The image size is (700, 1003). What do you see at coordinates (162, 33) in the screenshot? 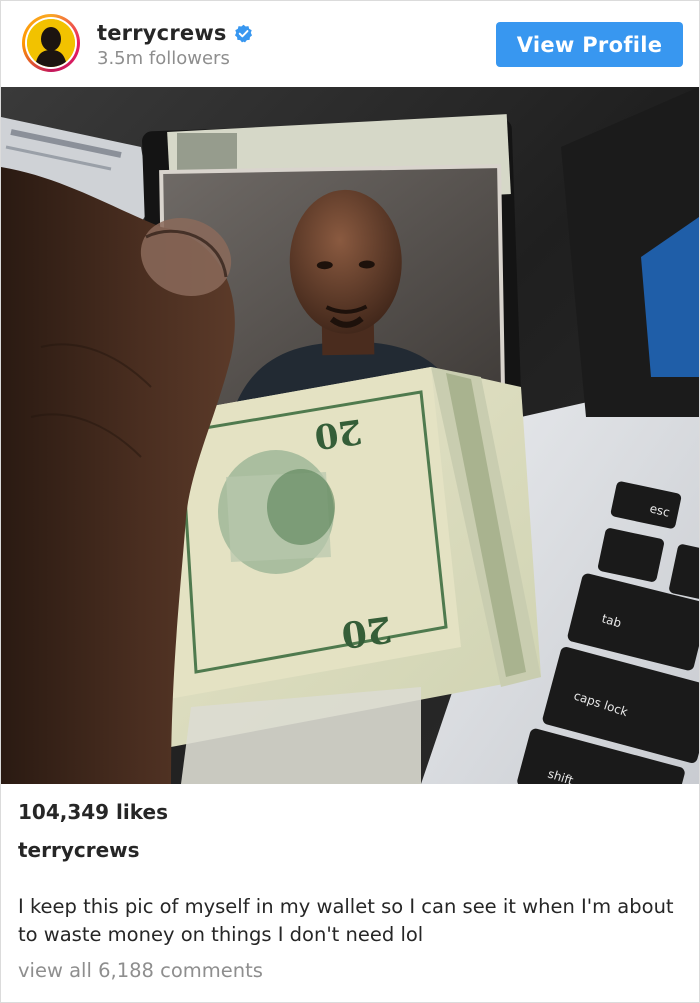
I see `username: terrycrews` at bounding box center [162, 33].